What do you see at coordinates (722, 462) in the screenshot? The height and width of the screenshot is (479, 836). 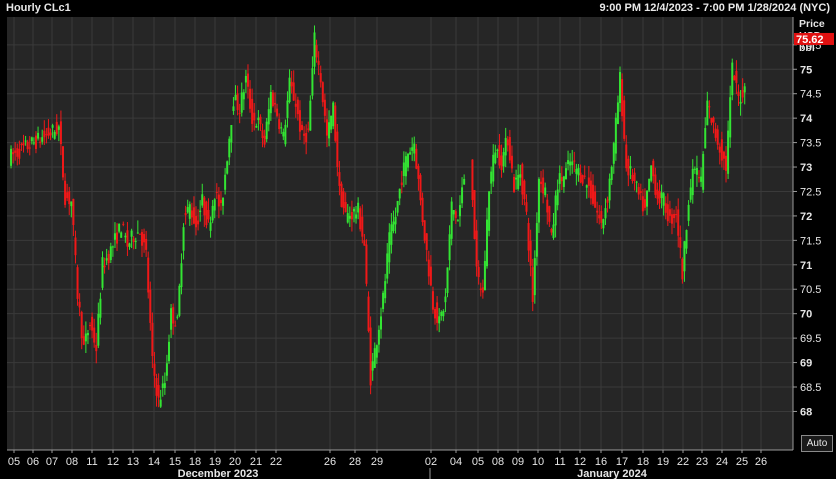 I see `x-tick-label: 24` at bounding box center [722, 462].